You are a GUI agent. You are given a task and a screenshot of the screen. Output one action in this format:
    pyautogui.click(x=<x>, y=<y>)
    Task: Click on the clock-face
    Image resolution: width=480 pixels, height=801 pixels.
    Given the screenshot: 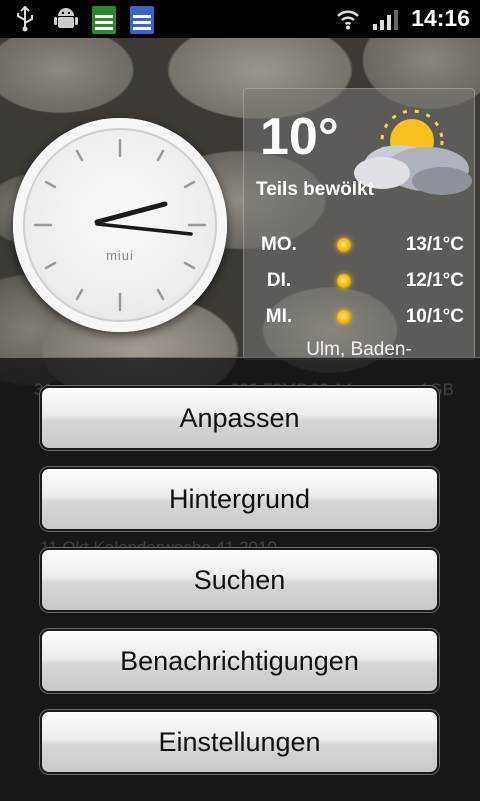 What is the action you would take?
    pyautogui.click(x=120, y=225)
    